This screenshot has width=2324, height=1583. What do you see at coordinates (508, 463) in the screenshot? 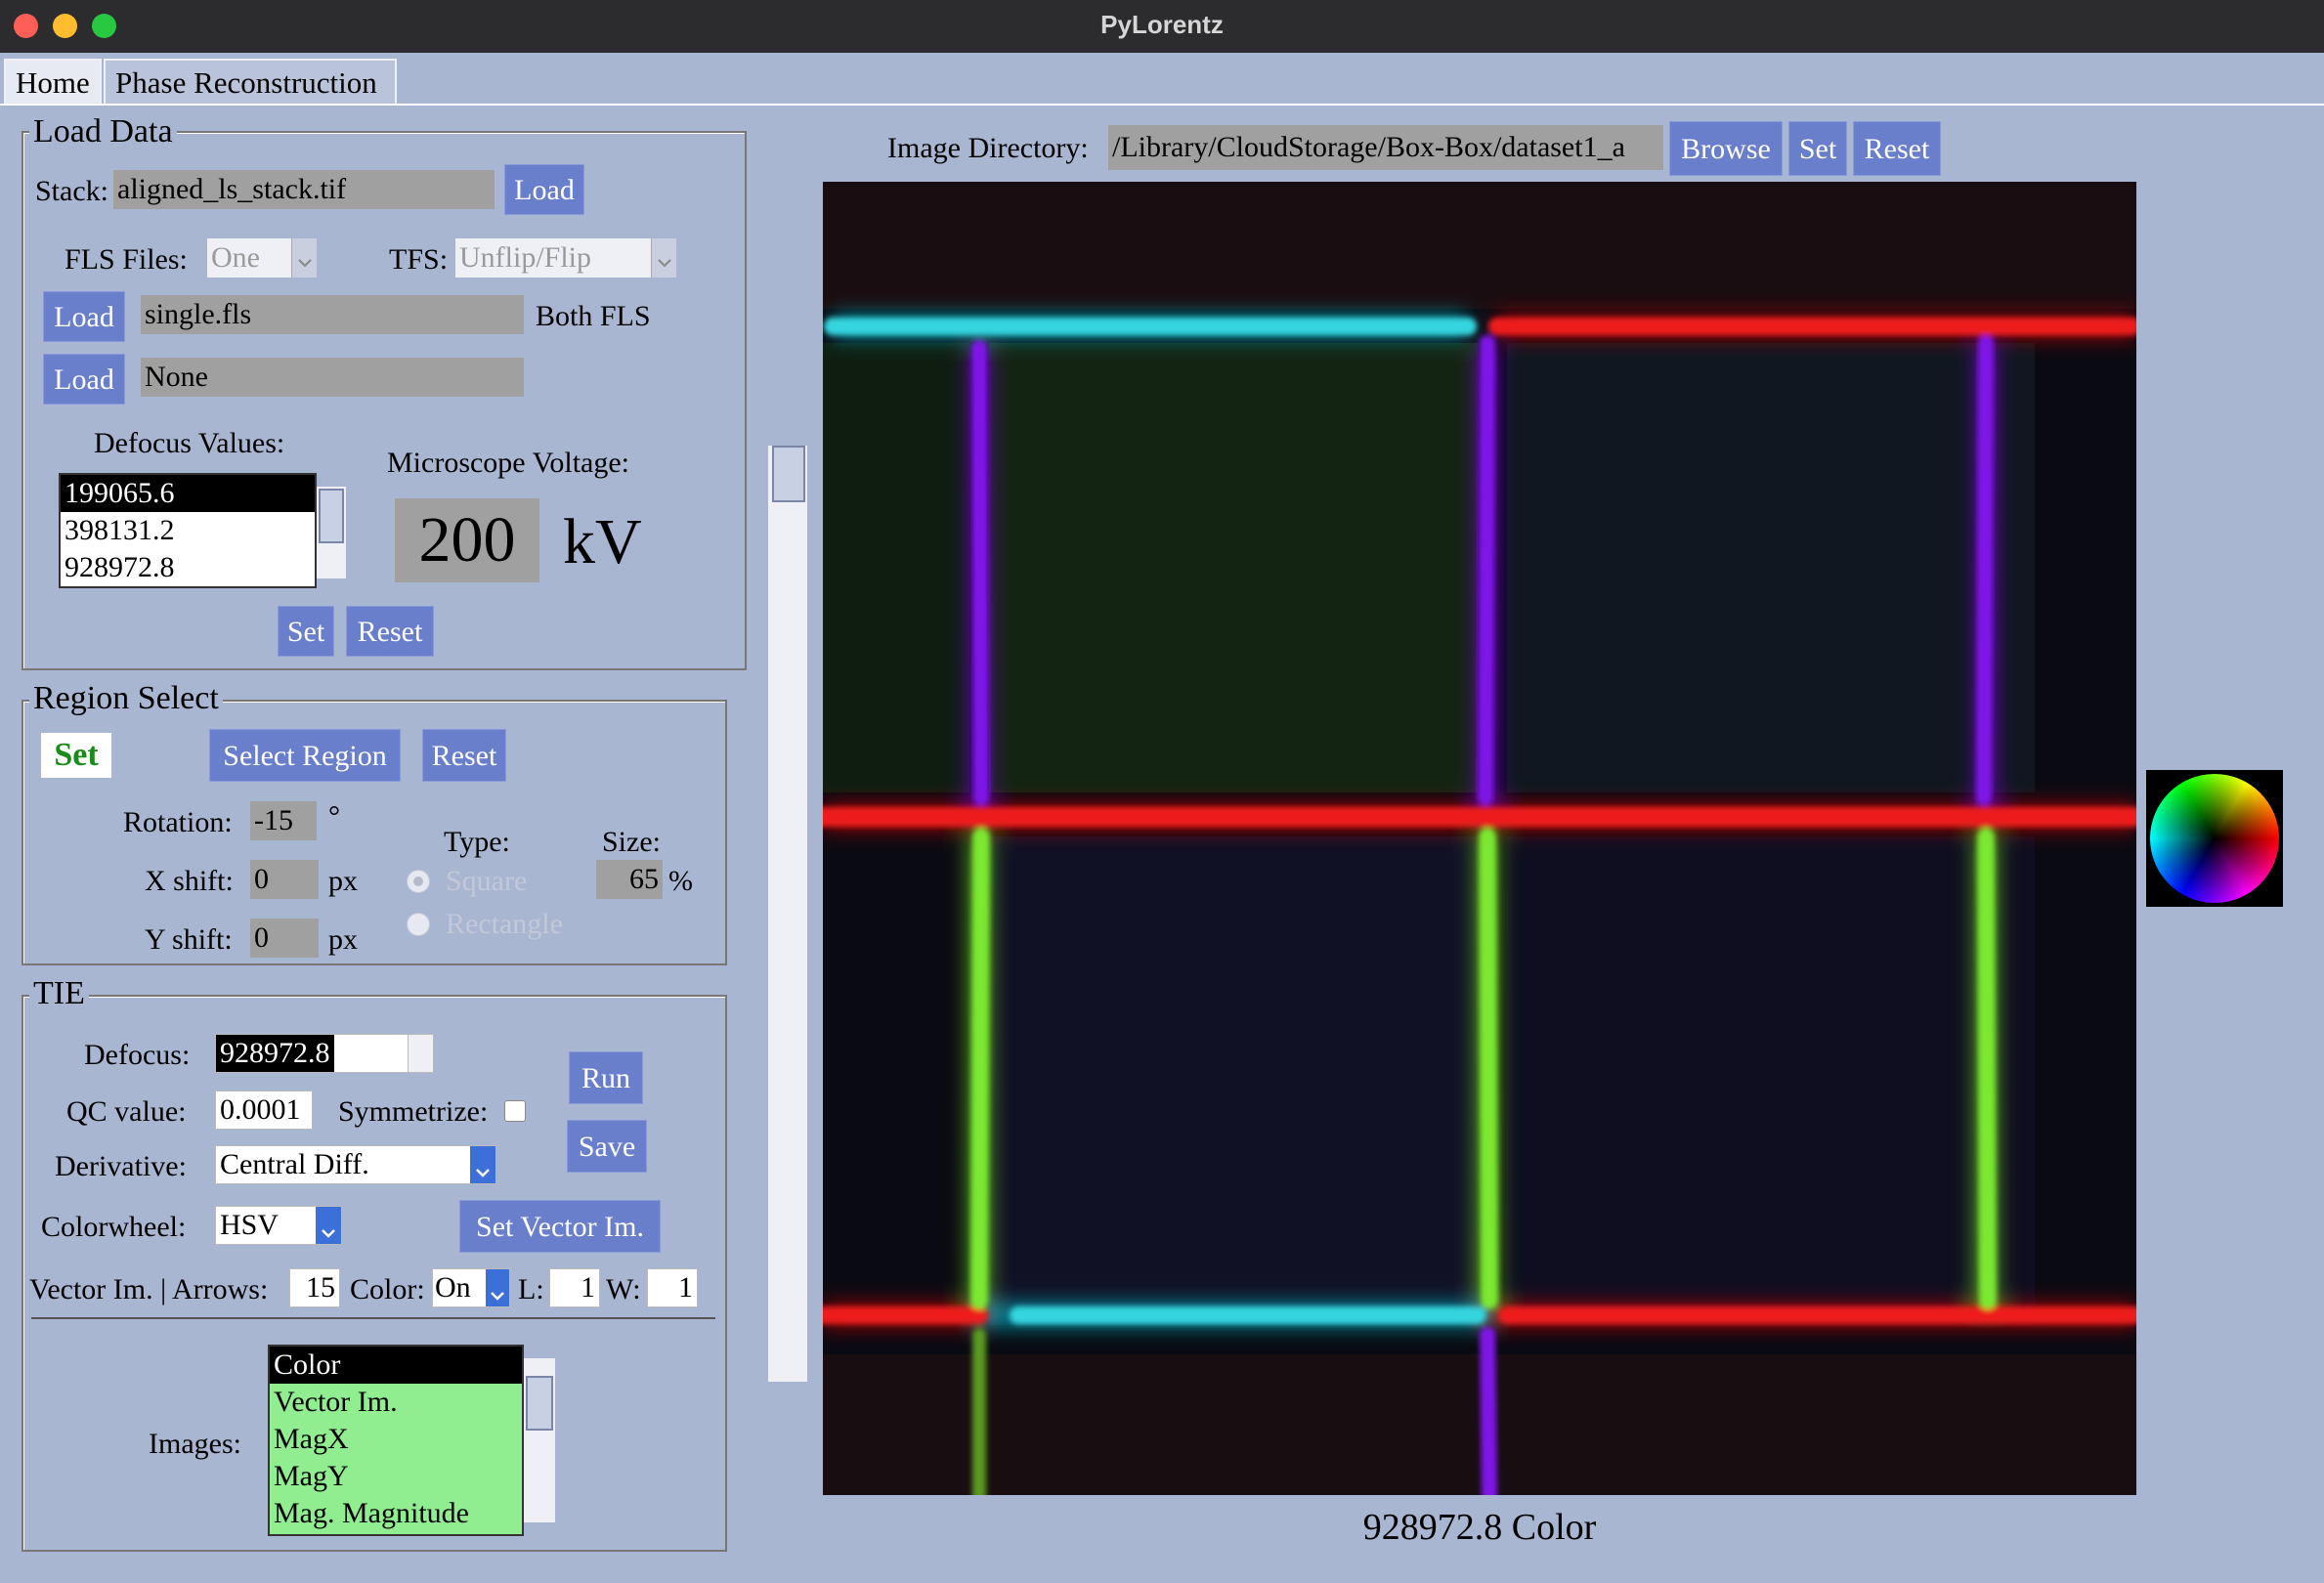
I see `microscope-voltage-label: Microscope Voltage:` at bounding box center [508, 463].